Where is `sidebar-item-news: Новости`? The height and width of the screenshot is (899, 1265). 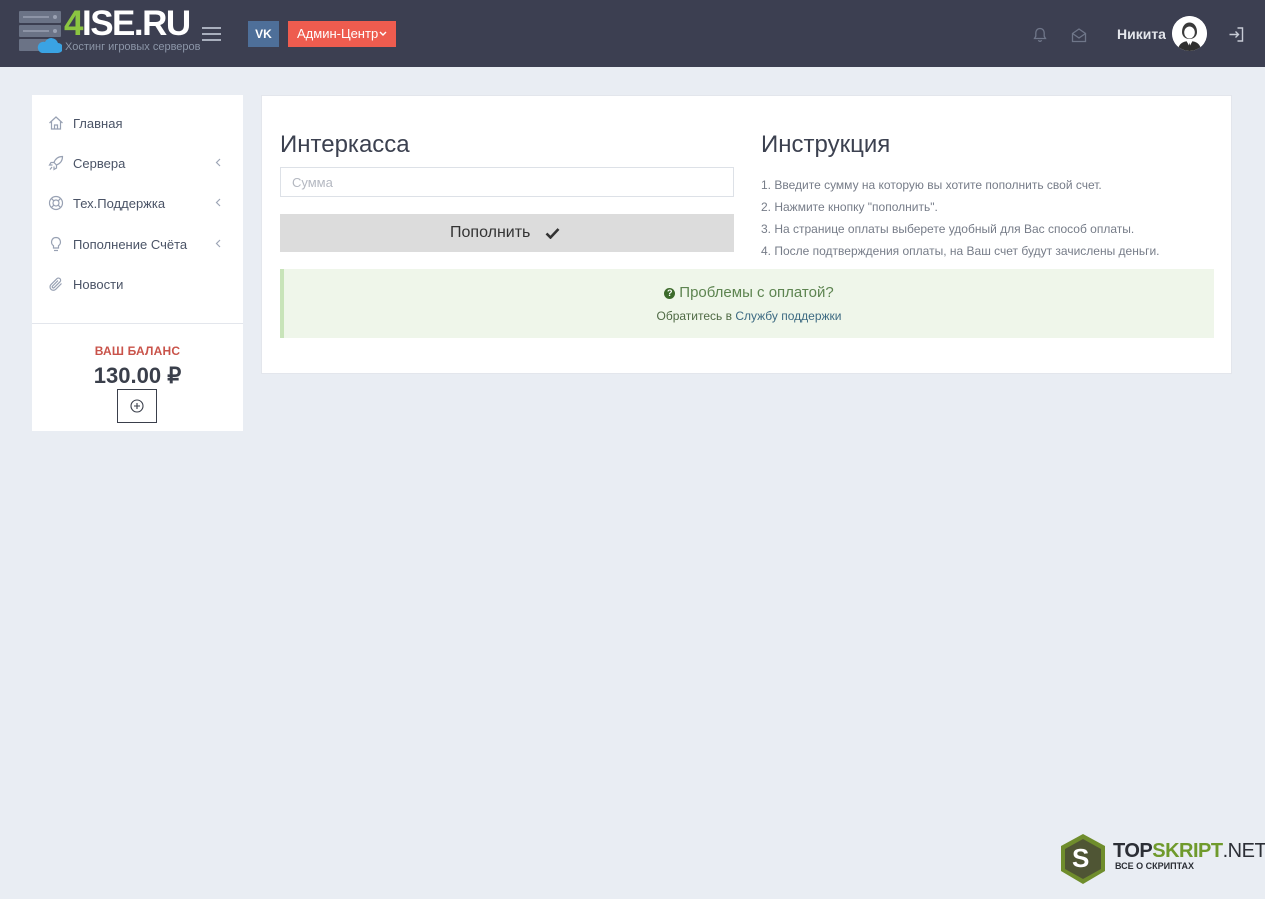
sidebar-item-news: Новости is located at coordinates (137, 284).